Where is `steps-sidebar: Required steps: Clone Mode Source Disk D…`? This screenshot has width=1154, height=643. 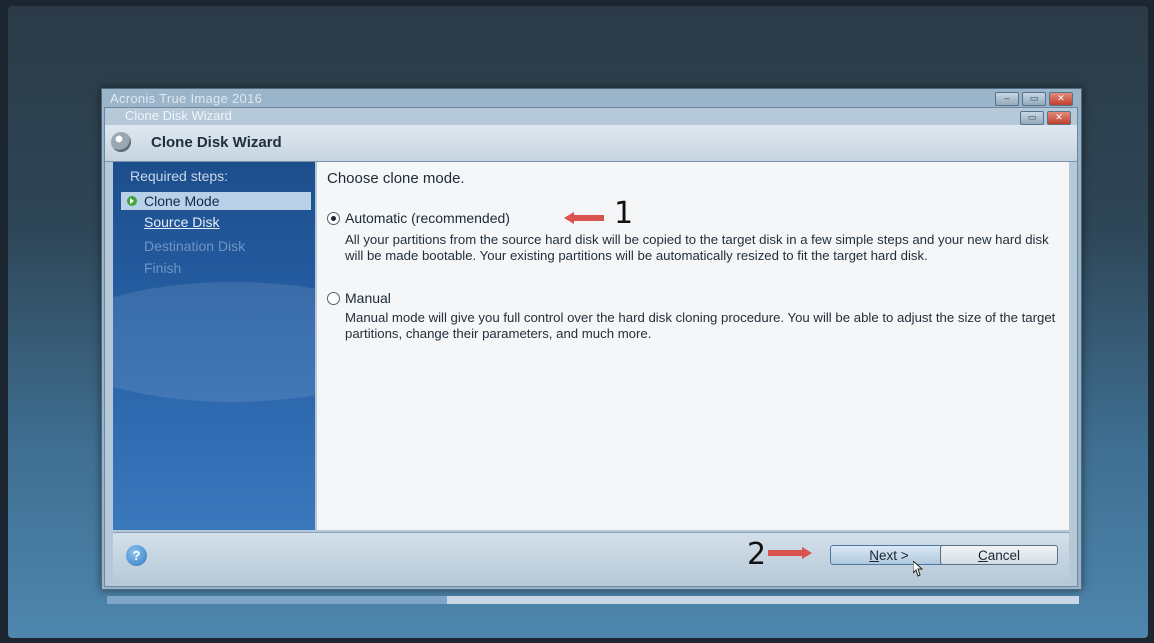
steps-sidebar: Required steps: Clone Mode Source Disk D… is located at coordinates (214, 346).